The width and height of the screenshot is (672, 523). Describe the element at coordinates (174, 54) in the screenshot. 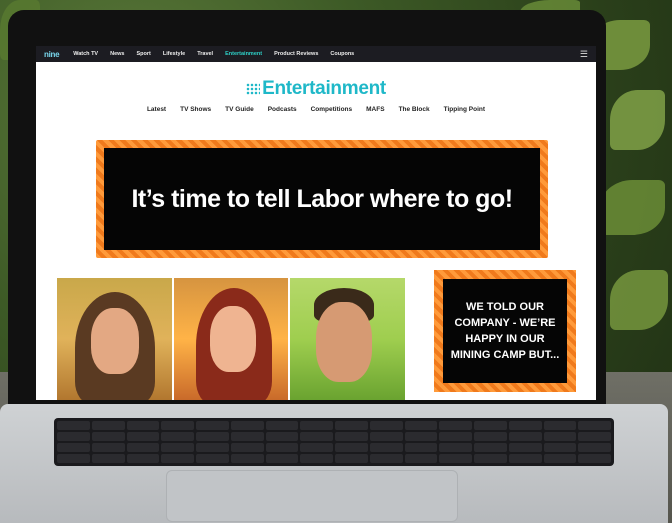

I see `nav-lifestyle: Lifestyle` at that location.